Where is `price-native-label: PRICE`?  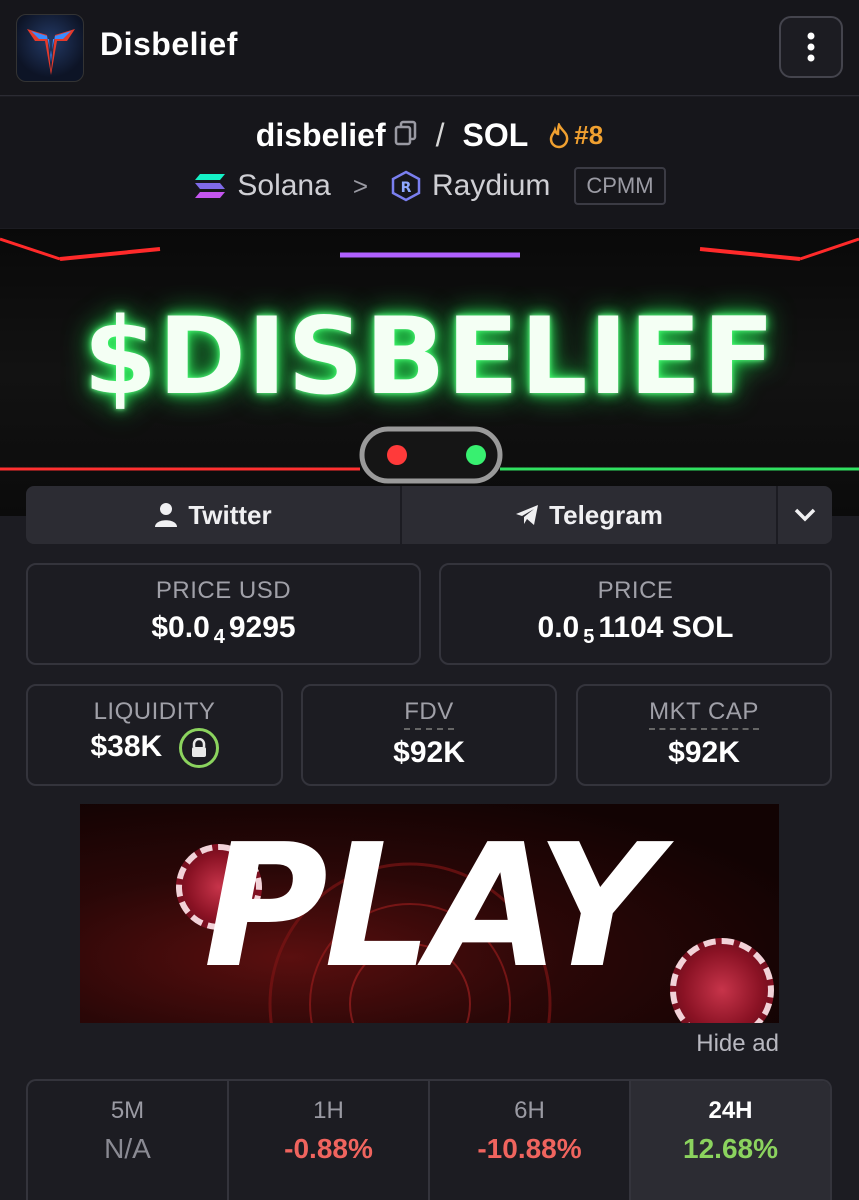
price-native-label: PRICE is located at coordinates (635, 590).